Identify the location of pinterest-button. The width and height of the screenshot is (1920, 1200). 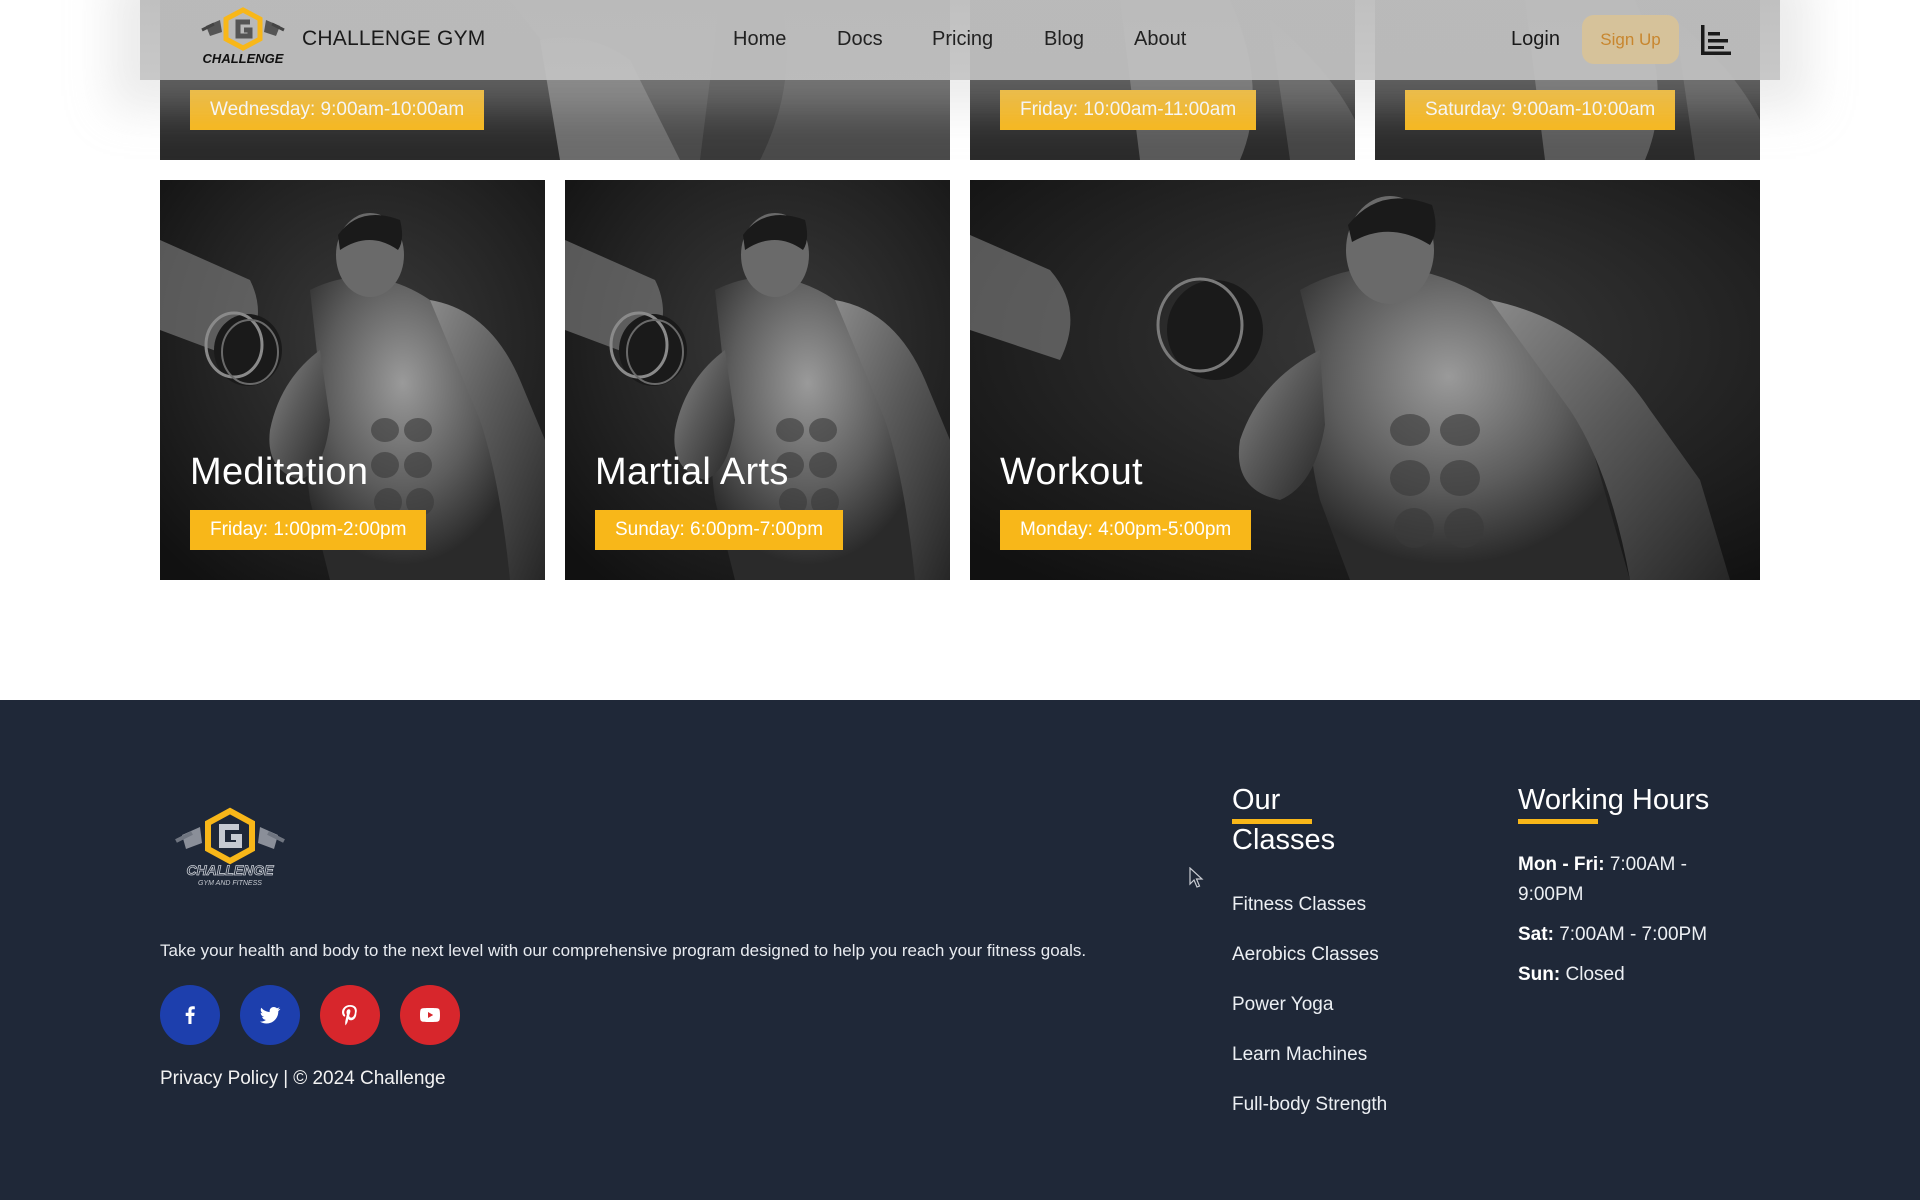
(350, 1015).